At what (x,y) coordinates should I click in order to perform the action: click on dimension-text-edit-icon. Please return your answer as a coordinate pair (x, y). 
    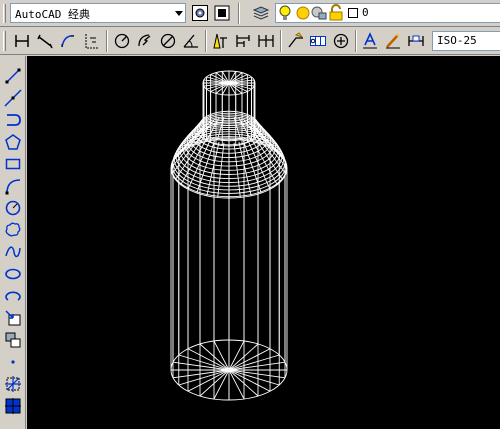
    Looking at the image, I should click on (393, 41).